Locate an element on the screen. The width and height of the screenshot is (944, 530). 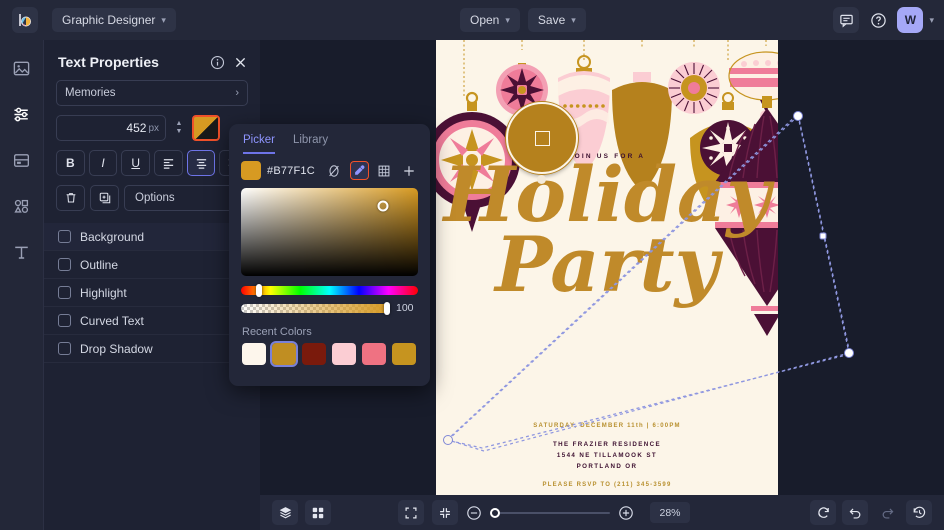
fit-screen-button is located at coordinates (411, 512).